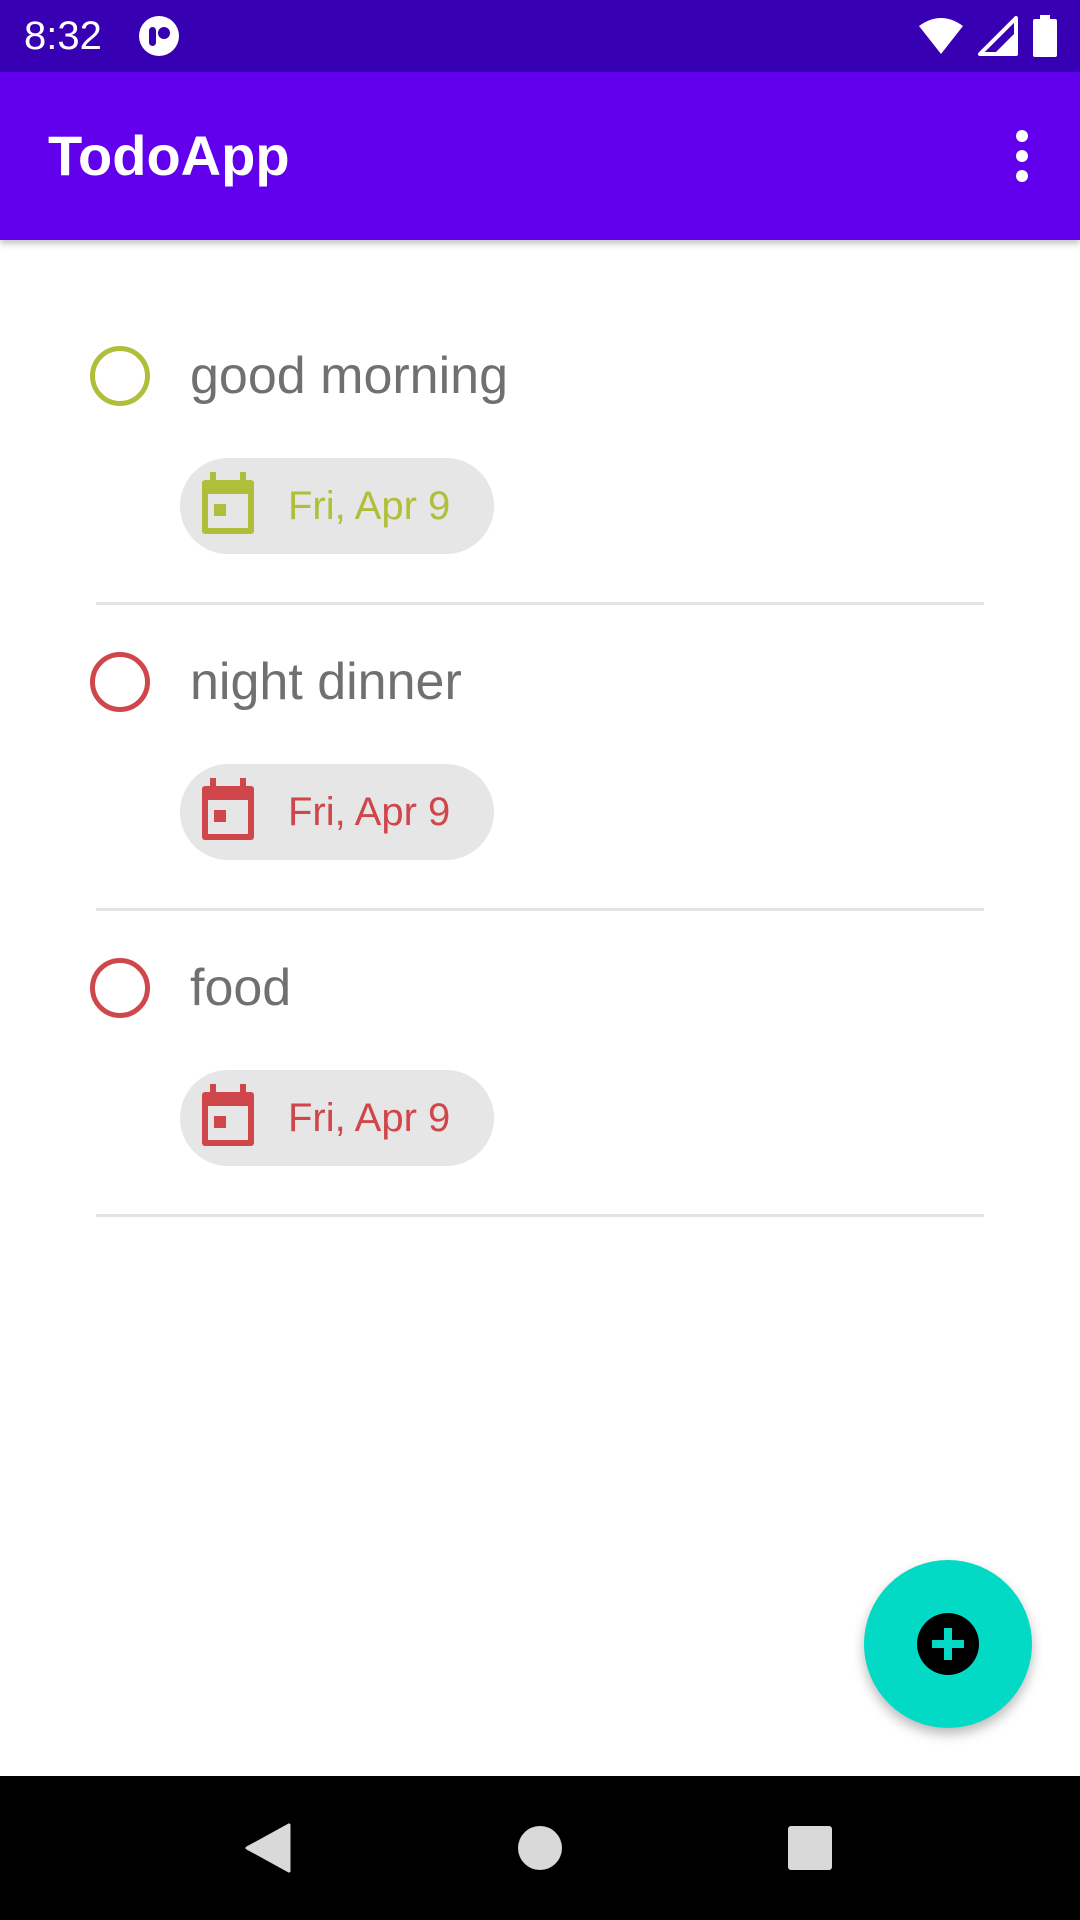  Describe the element at coordinates (540, 156) in the screenshot. I see `app-bar: TodoApp` at that location.